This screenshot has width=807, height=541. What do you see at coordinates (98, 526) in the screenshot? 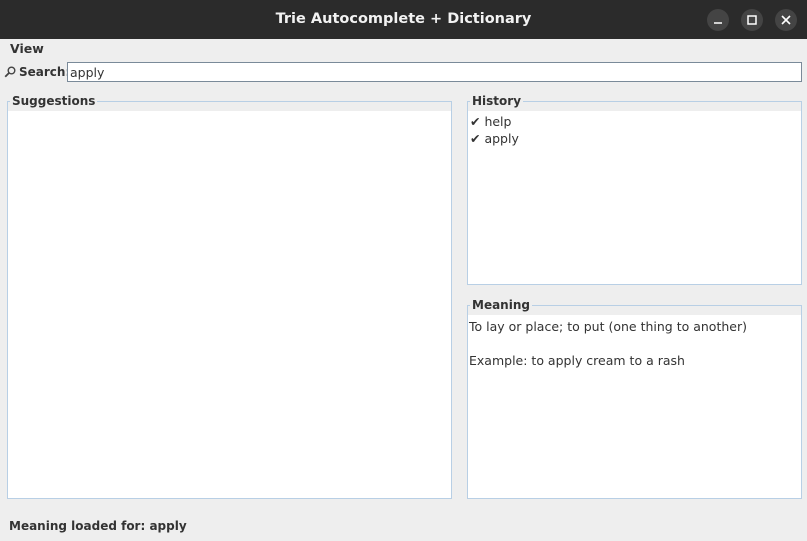
I see `status-text: Meaning loaded for: apply` at bounding box center [98, 526].